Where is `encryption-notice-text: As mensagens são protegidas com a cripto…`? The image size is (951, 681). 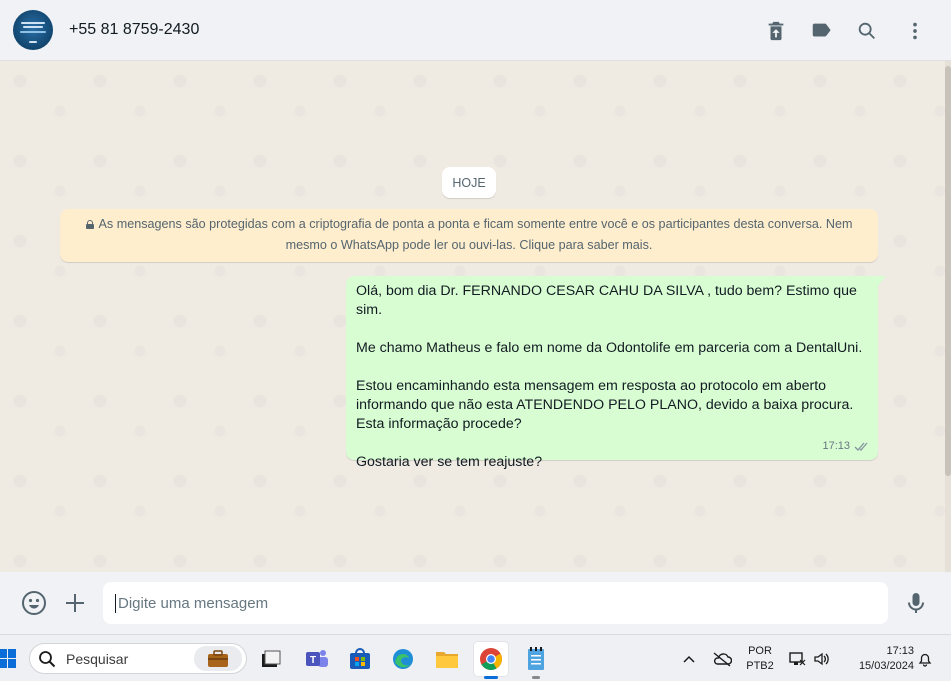
encryption-notice-text: As mensagens são protegidas com a cripto… is located at coordinates (475, 234).